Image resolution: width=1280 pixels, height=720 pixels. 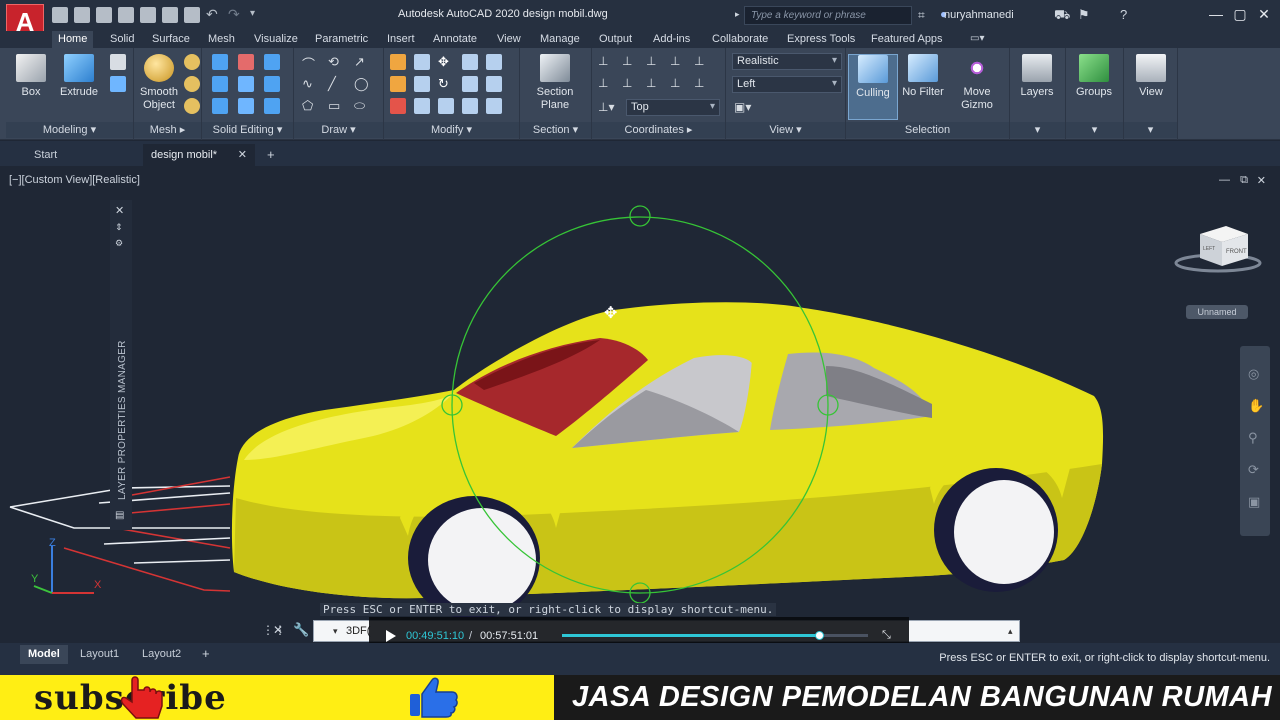 What do you see at coordinates (192, 62) in the screenshot?
I see `mesh-smooth-more-icon` at bounding box center [192, 62].